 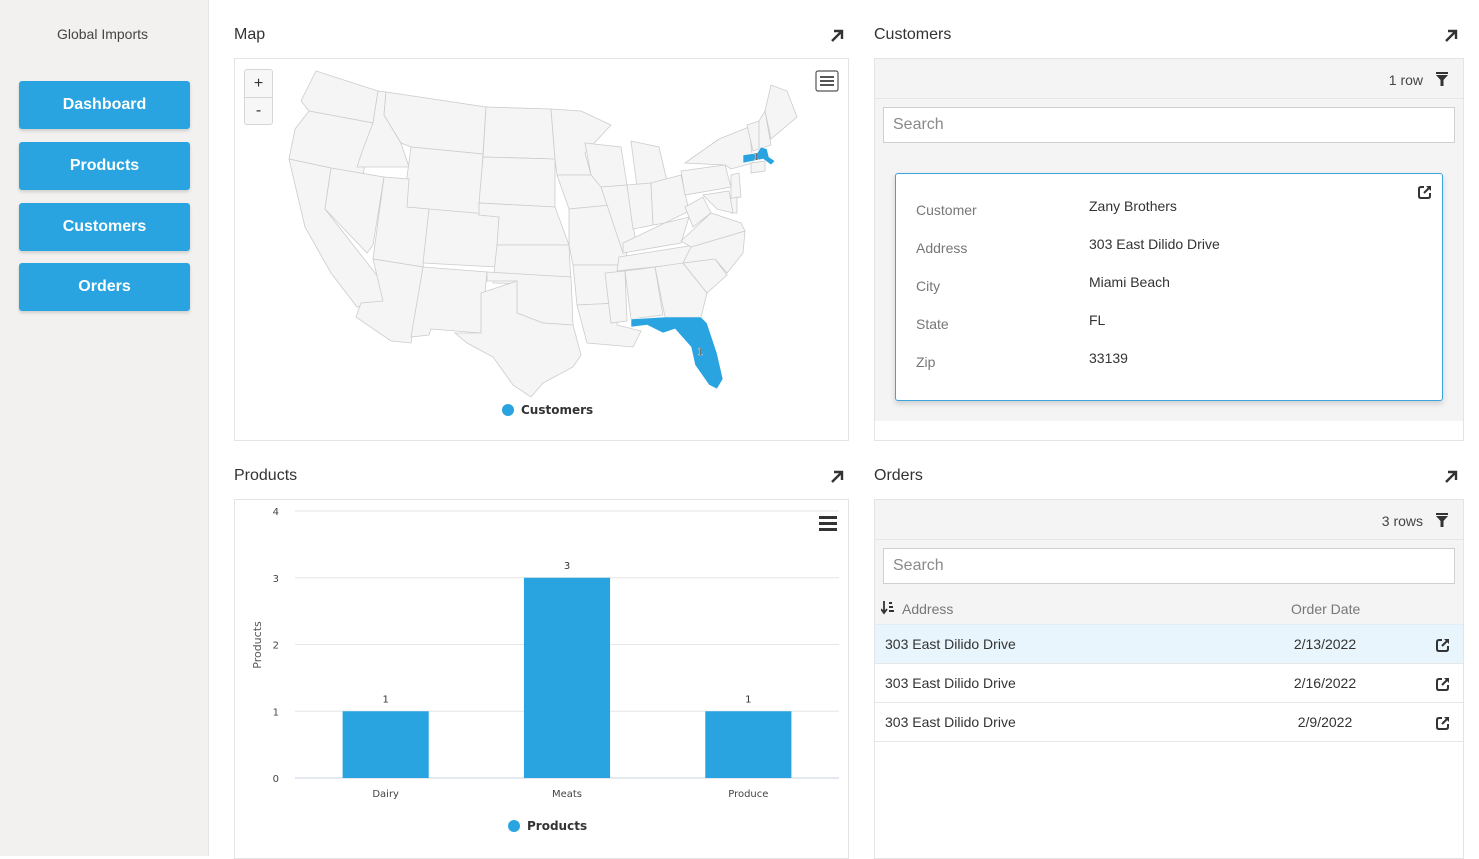 What do you see at coordinates (276, 779) in the screenshot?
I see `y-tick-label: 0` at bounding box center [276, 779].